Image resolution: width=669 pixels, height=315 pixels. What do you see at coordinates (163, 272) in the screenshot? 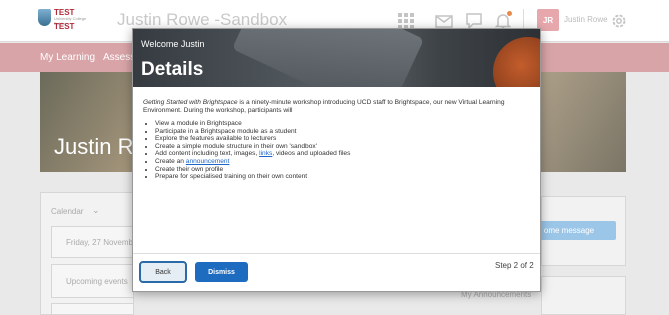
I see `back-button: Back` at bounding box center [163, 272].